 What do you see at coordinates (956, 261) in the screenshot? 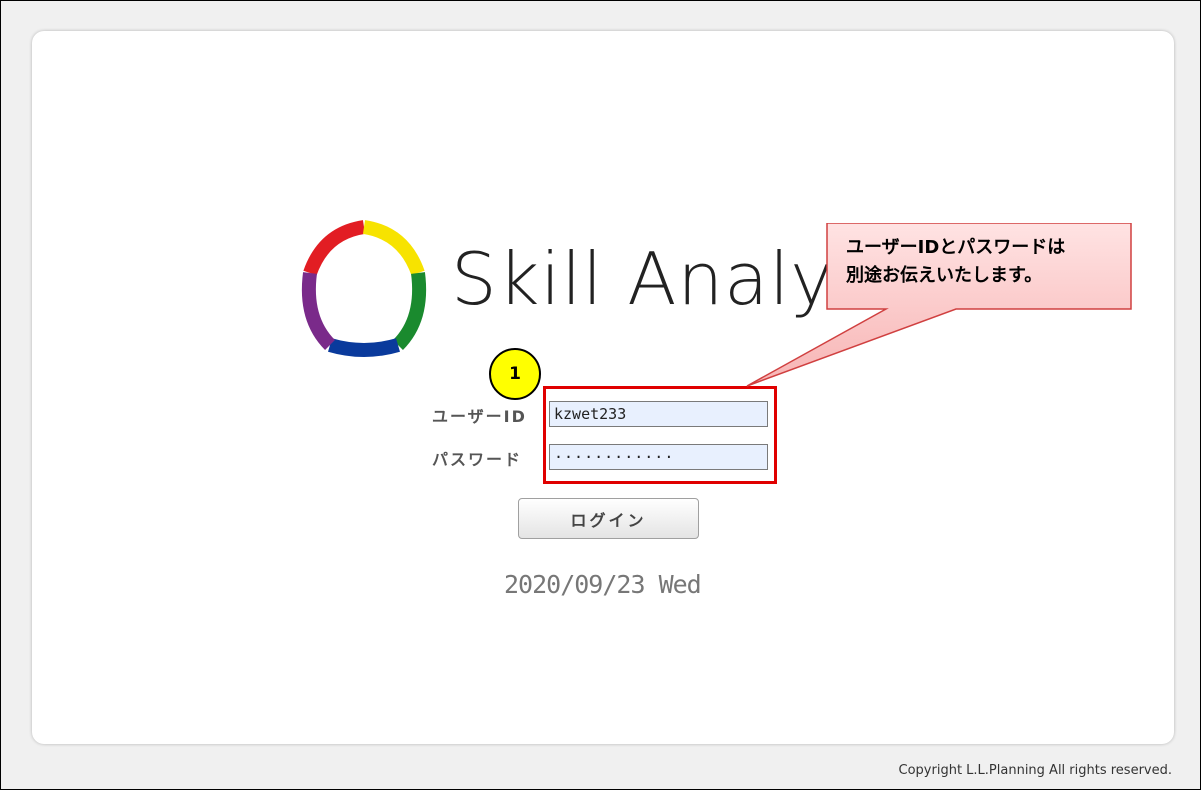
I see `callout-text: ユーザーIDとパスワードは 別途お伝えいたします。` at bounding box center [956, 261].